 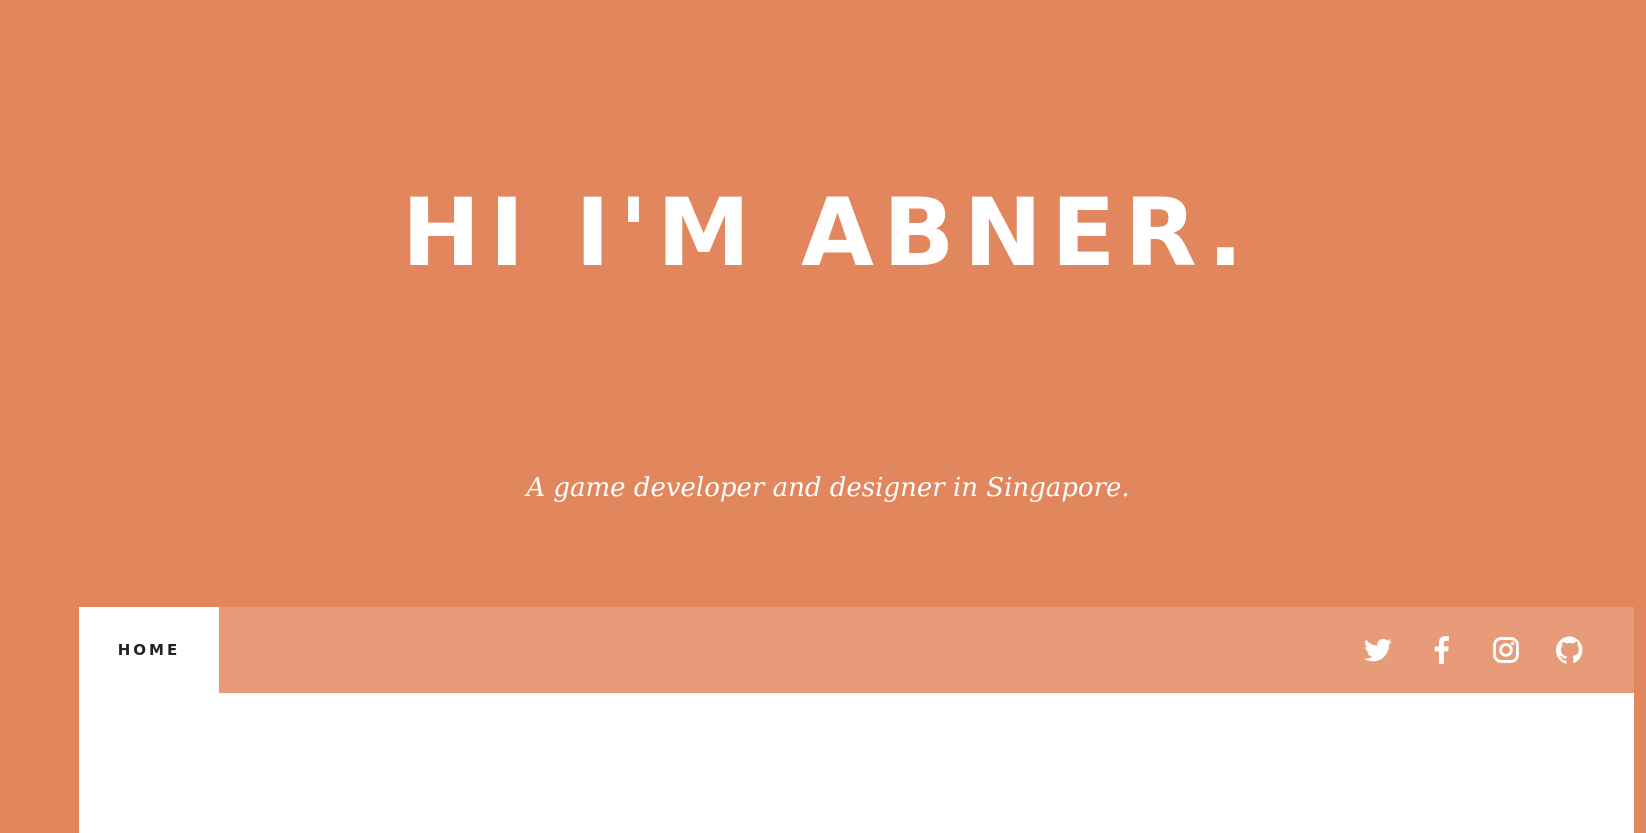 I want to click on page-title: HI I'M ABNER., so click(x=827, y=233).